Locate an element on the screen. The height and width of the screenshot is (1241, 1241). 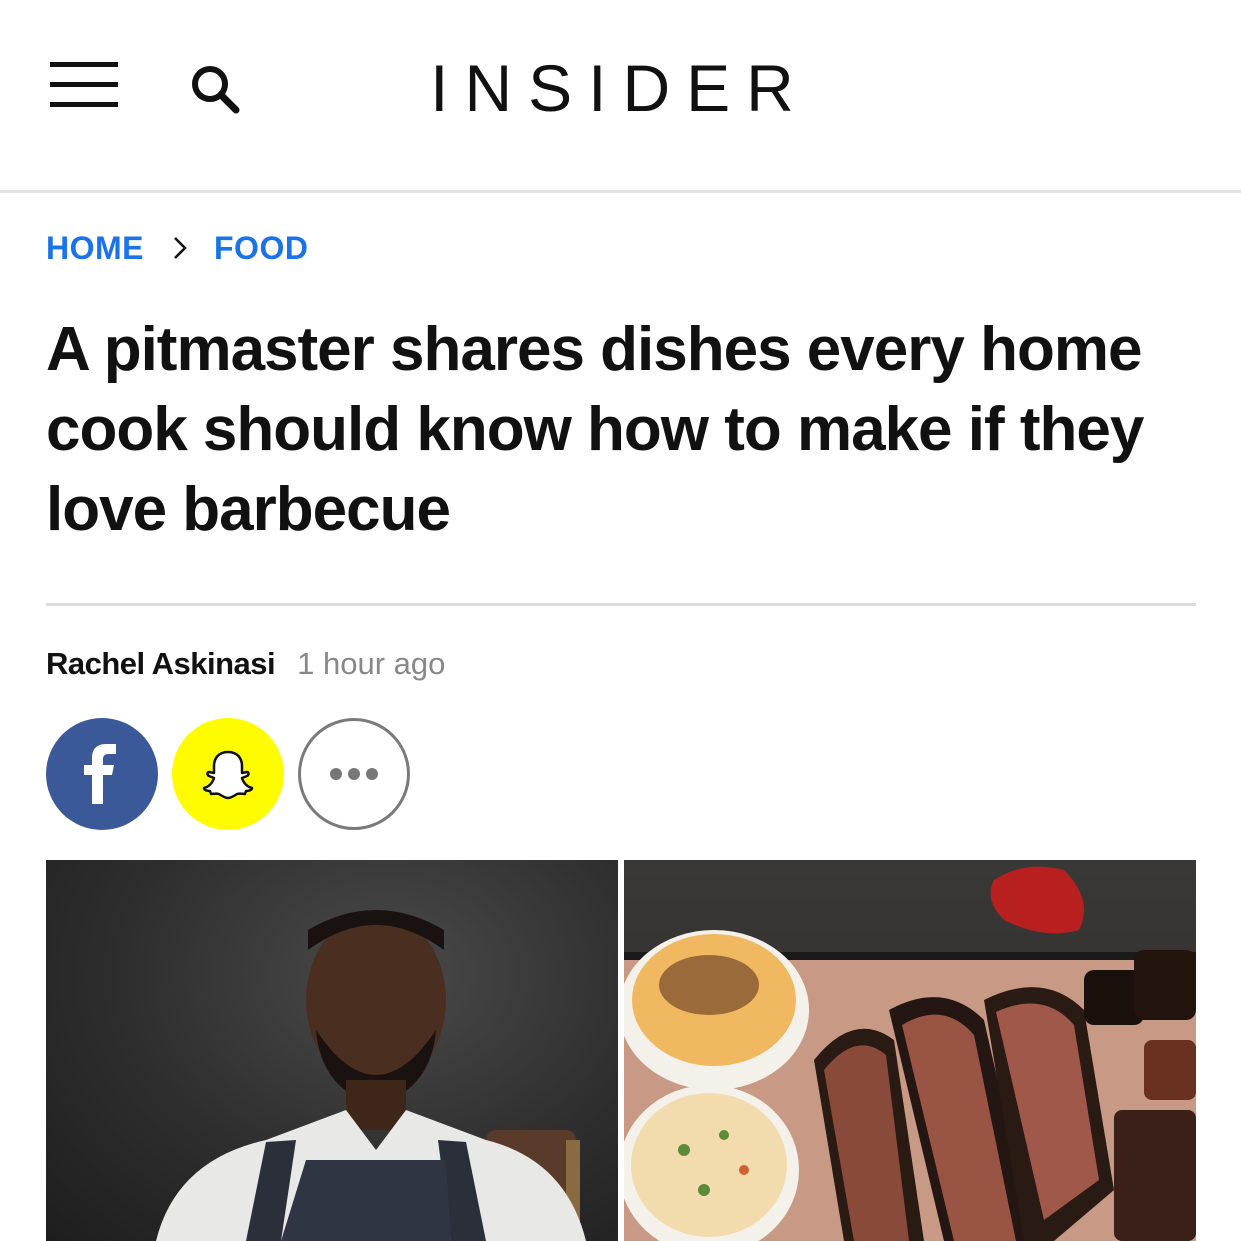
search-icon is located at coordinates (216, 90).